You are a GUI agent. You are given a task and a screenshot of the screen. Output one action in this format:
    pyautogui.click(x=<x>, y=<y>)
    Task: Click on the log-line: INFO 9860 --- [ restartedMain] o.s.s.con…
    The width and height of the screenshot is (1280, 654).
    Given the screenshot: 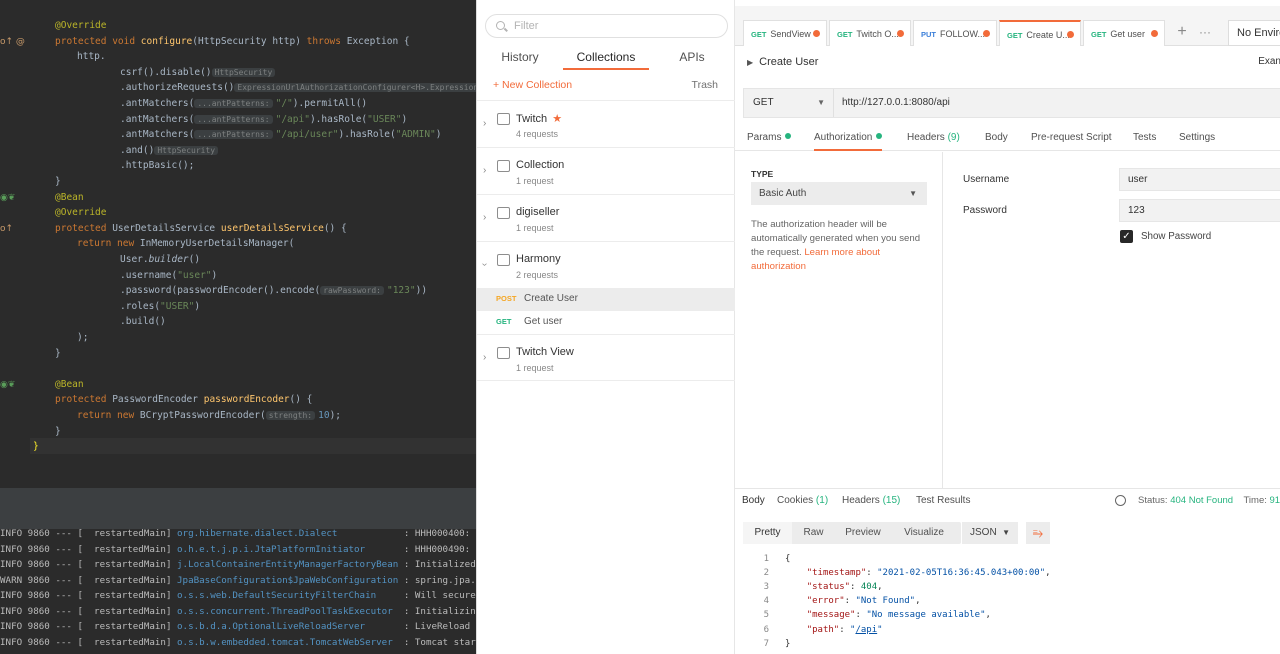 What is the action you would take?
    pyautogui.click(x=238, y=611)
    